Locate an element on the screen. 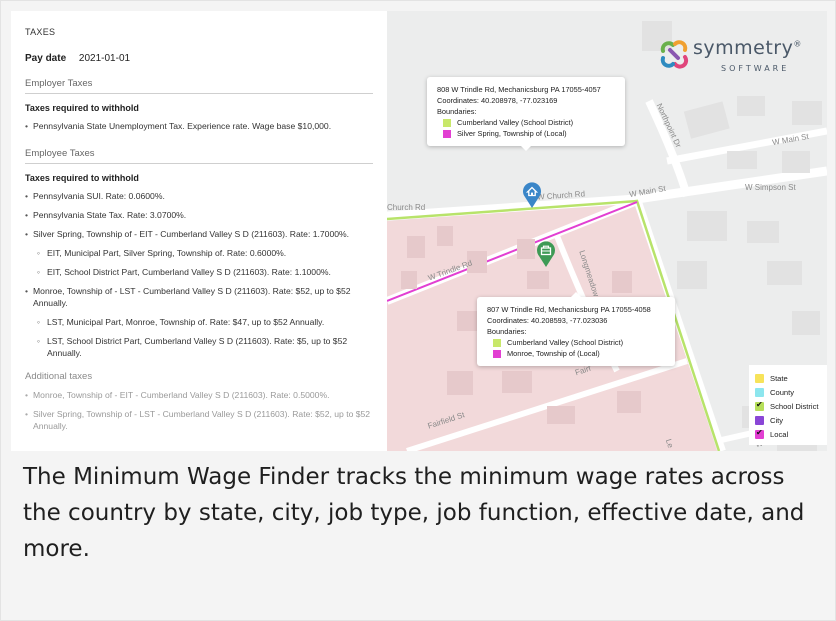  panel-title: TAXES is located at coordinates (40, 32).